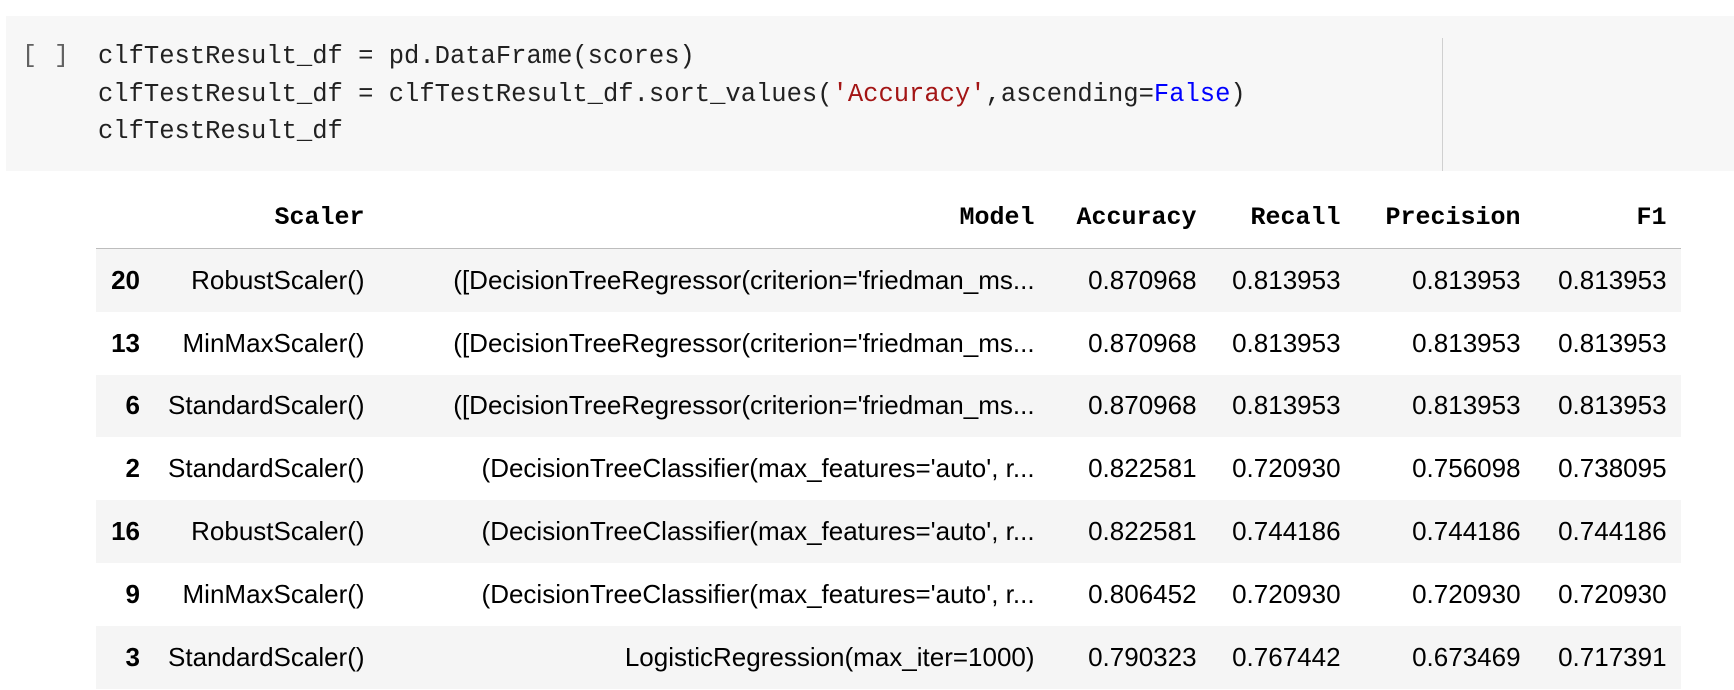 This screenshot has height=690, width=1734. I want to click on header-recall: Recall, so click(1282, 217).